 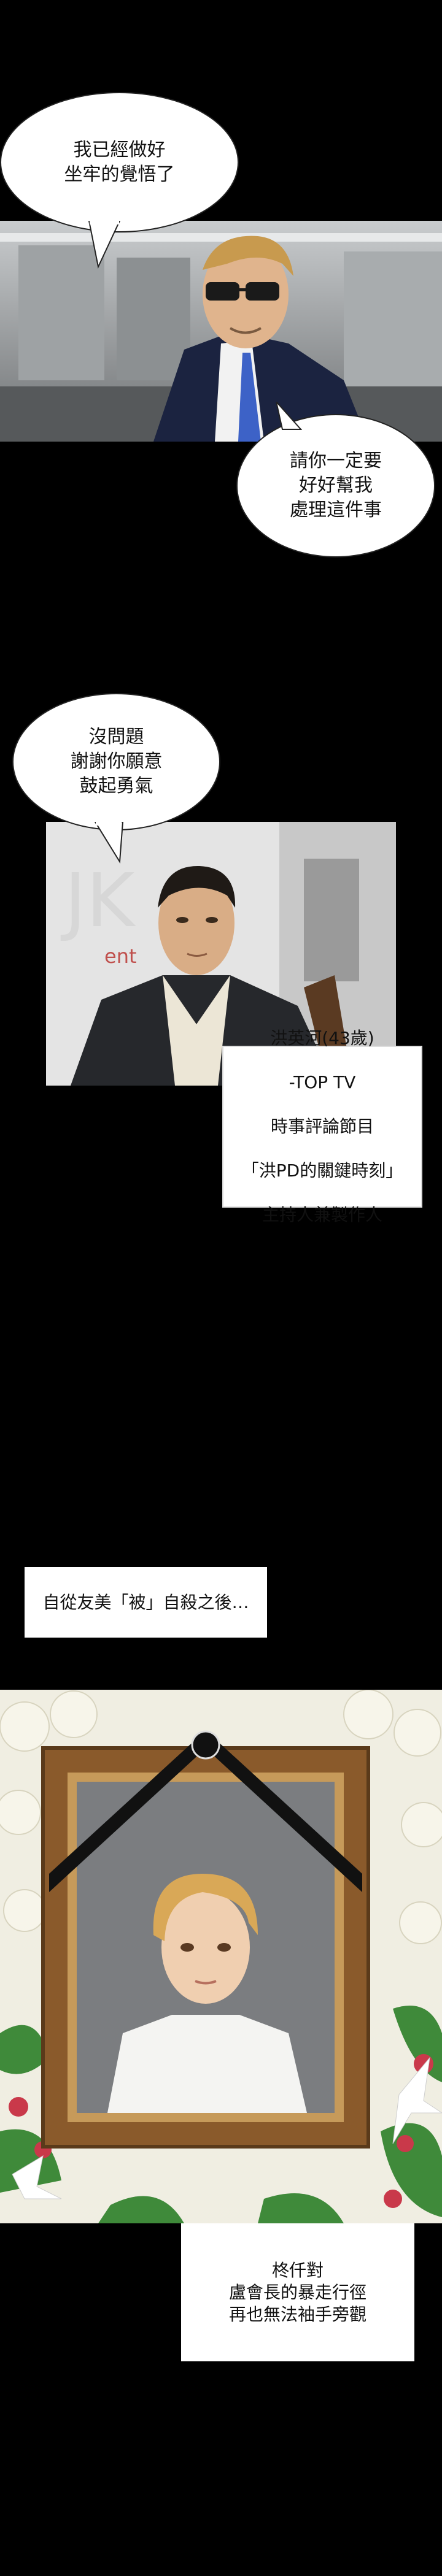 I want to click on narration-caption-chairman: 柊仟對 盧會長的暴走行徑 再也無法袖手旁觀, so click(x=297, y=2292).